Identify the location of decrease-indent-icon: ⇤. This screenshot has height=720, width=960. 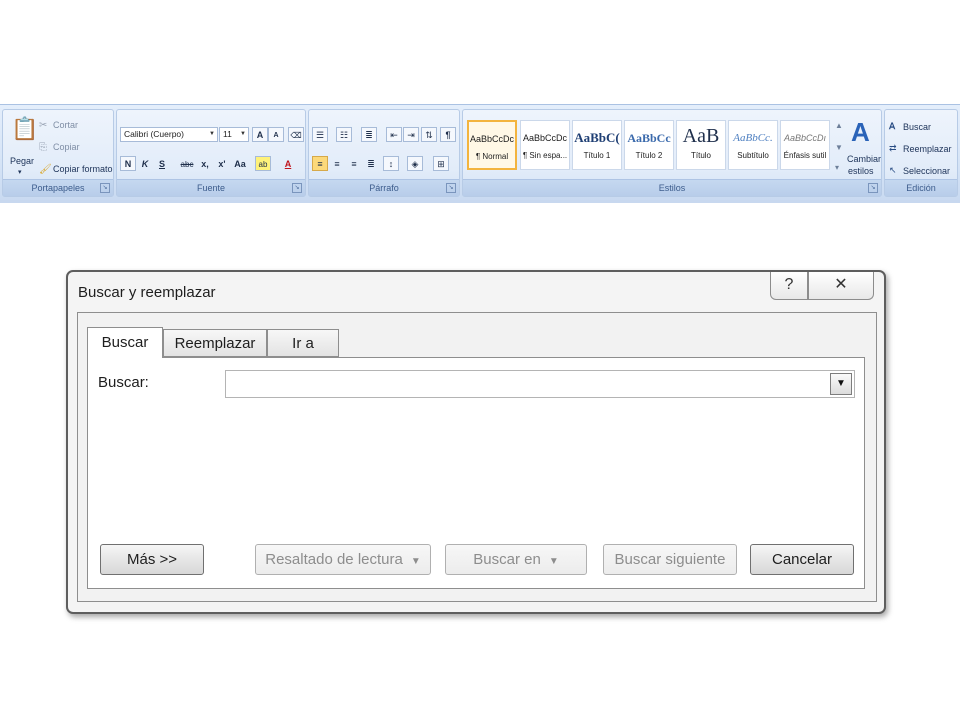
(394, 134).